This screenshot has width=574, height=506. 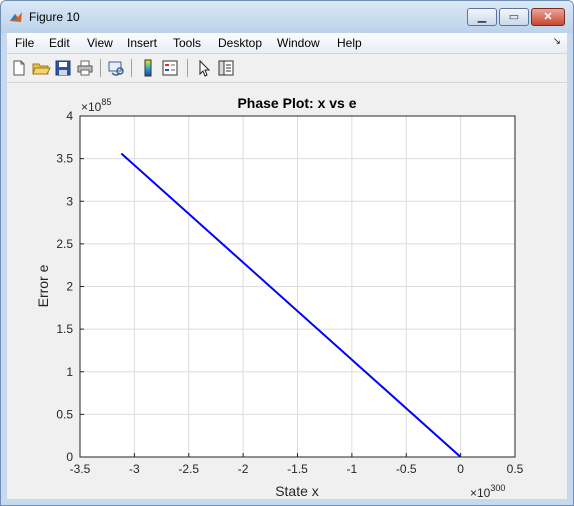 I want to click on menu-view: View, so click(x=100, y=43).